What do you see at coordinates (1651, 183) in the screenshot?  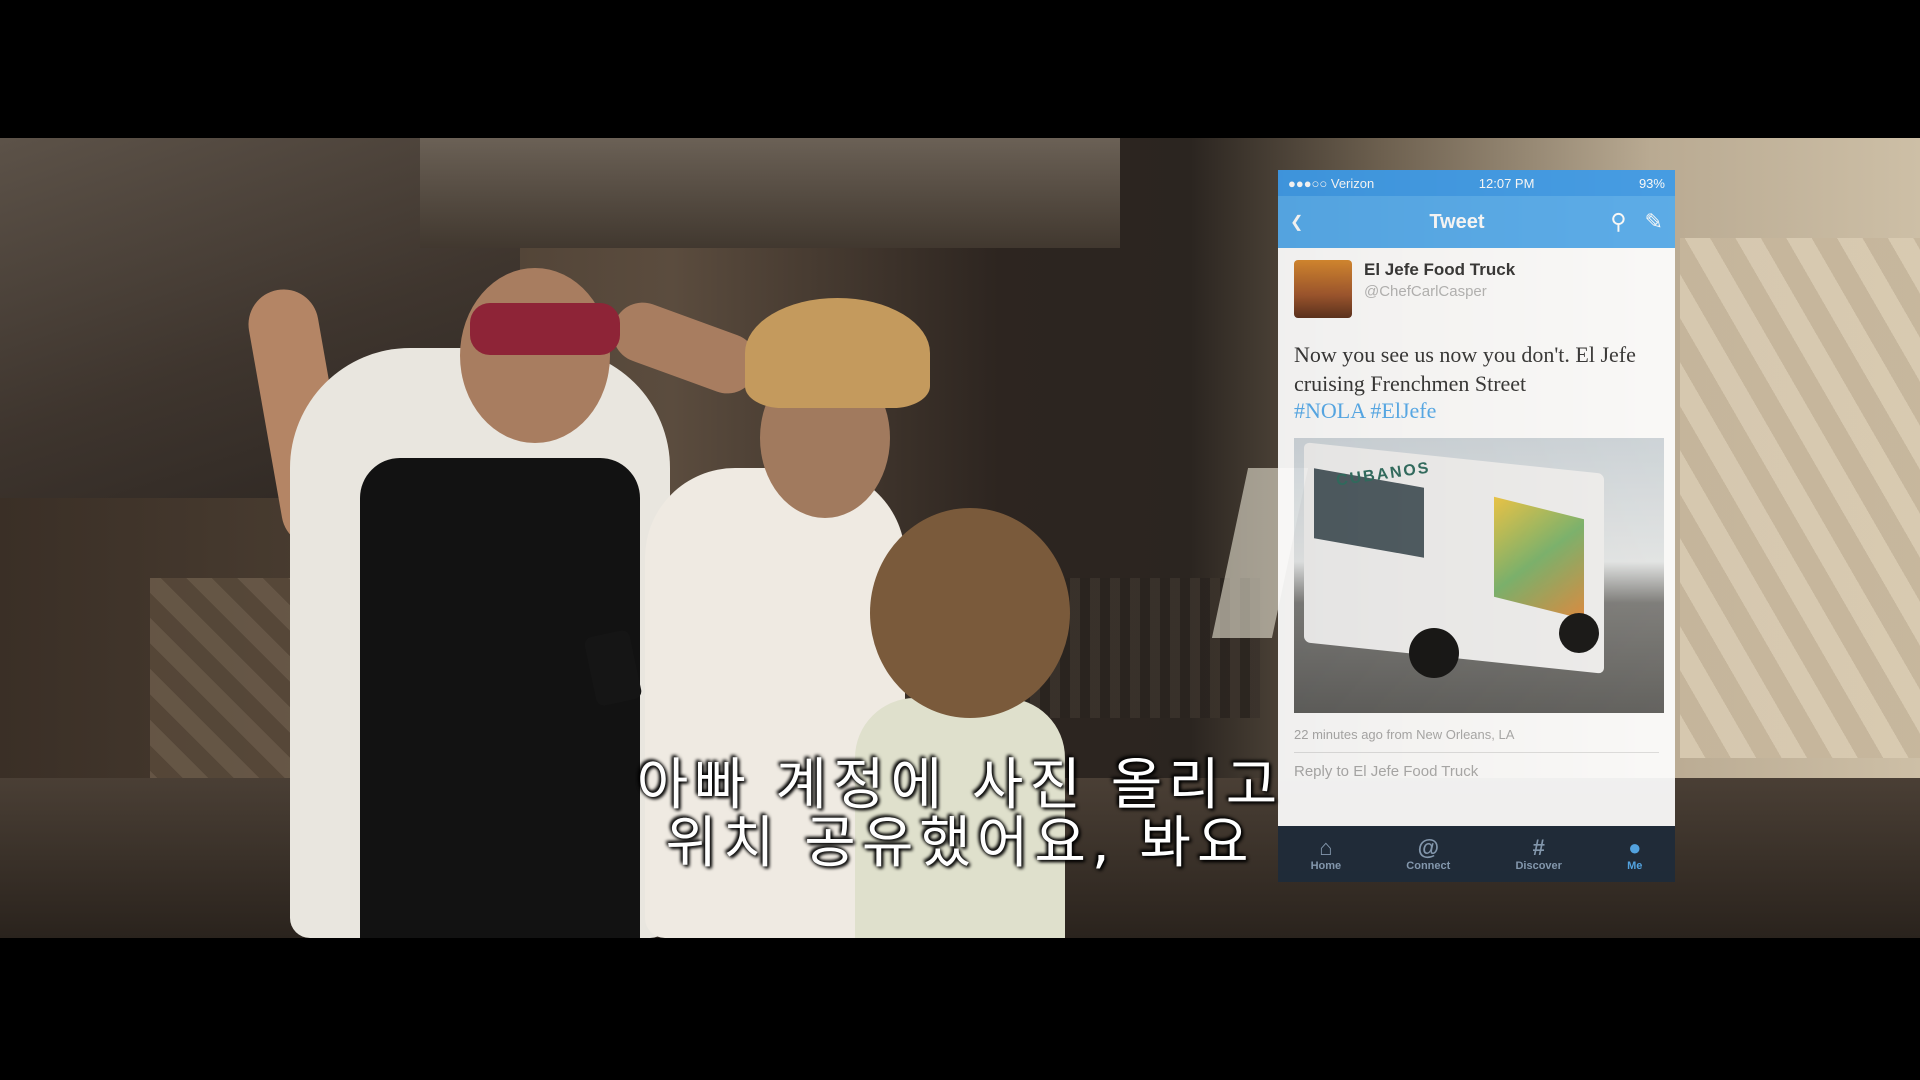 I see `battery-label: 93%` at bounding box center [1651, 183].